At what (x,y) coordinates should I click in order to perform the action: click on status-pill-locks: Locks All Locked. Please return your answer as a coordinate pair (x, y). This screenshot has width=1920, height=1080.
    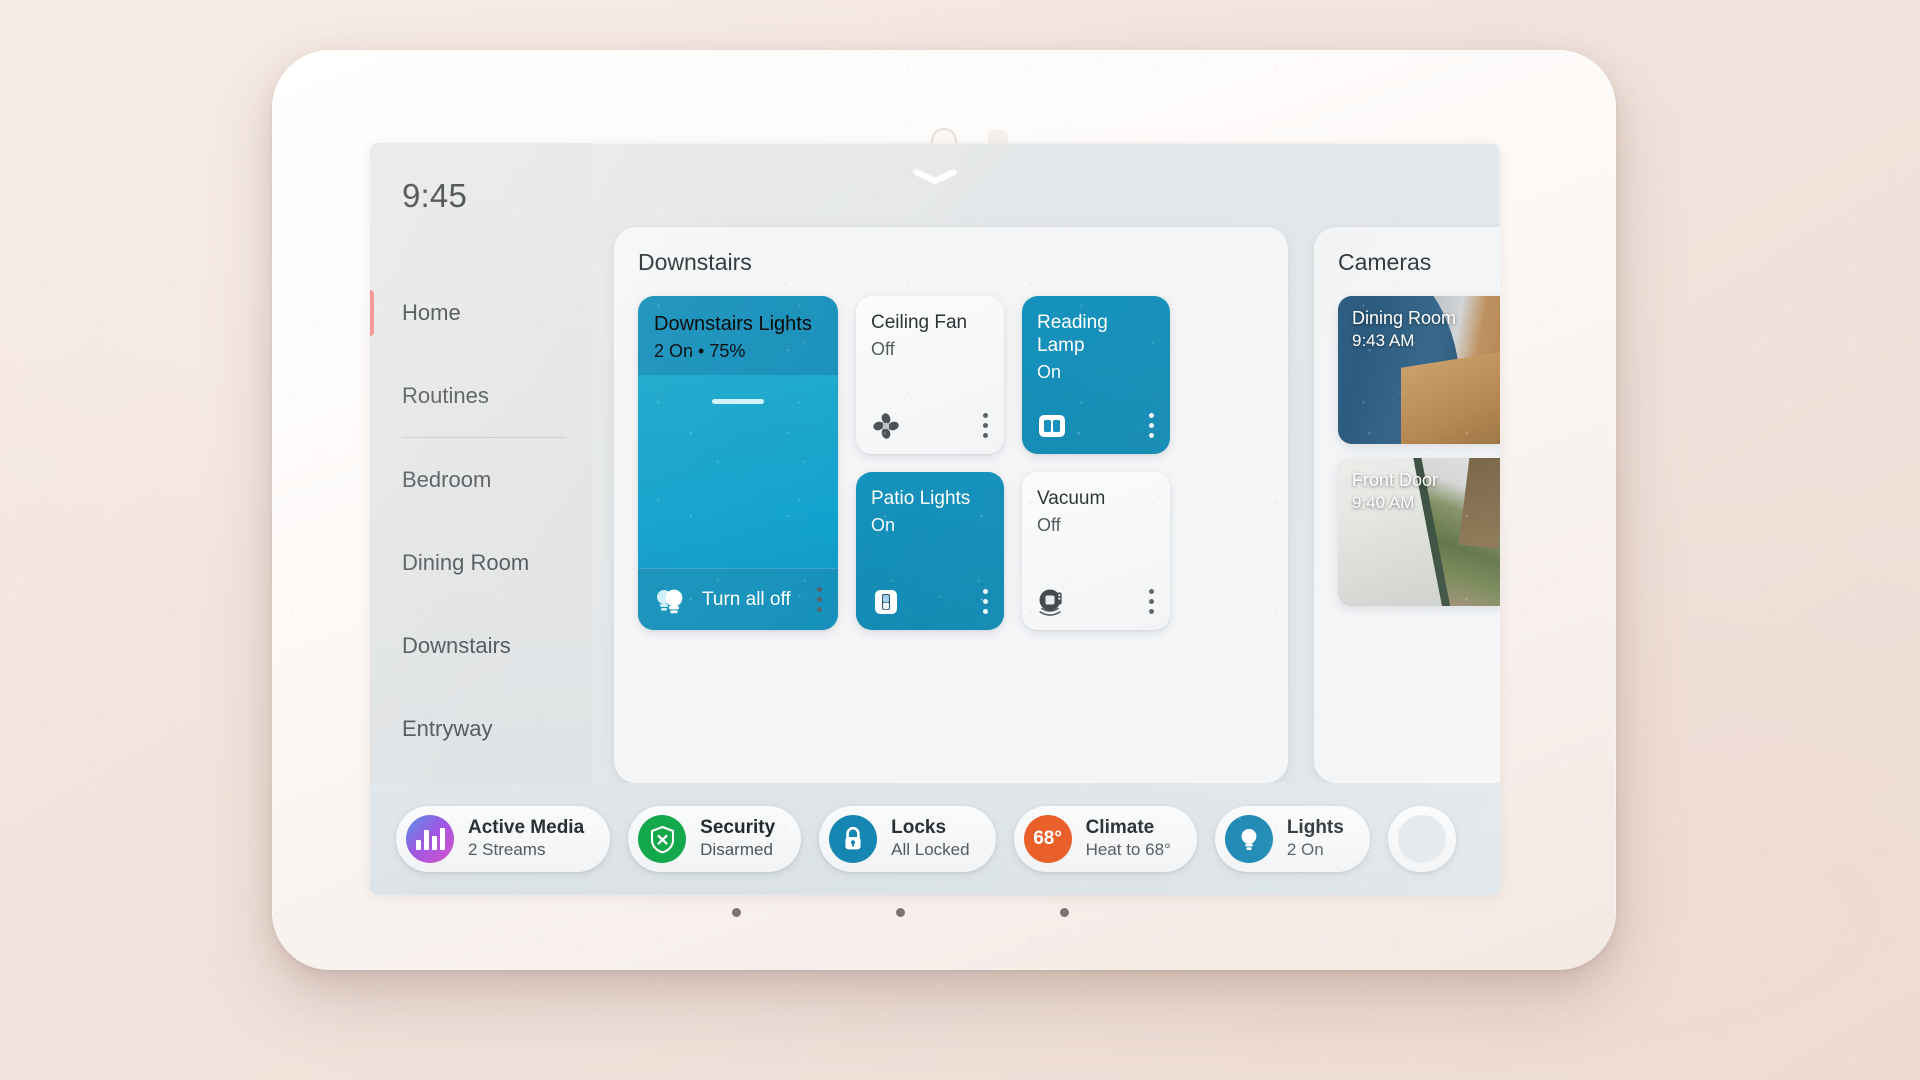
    Looking at the image, I should click on (907, 839).